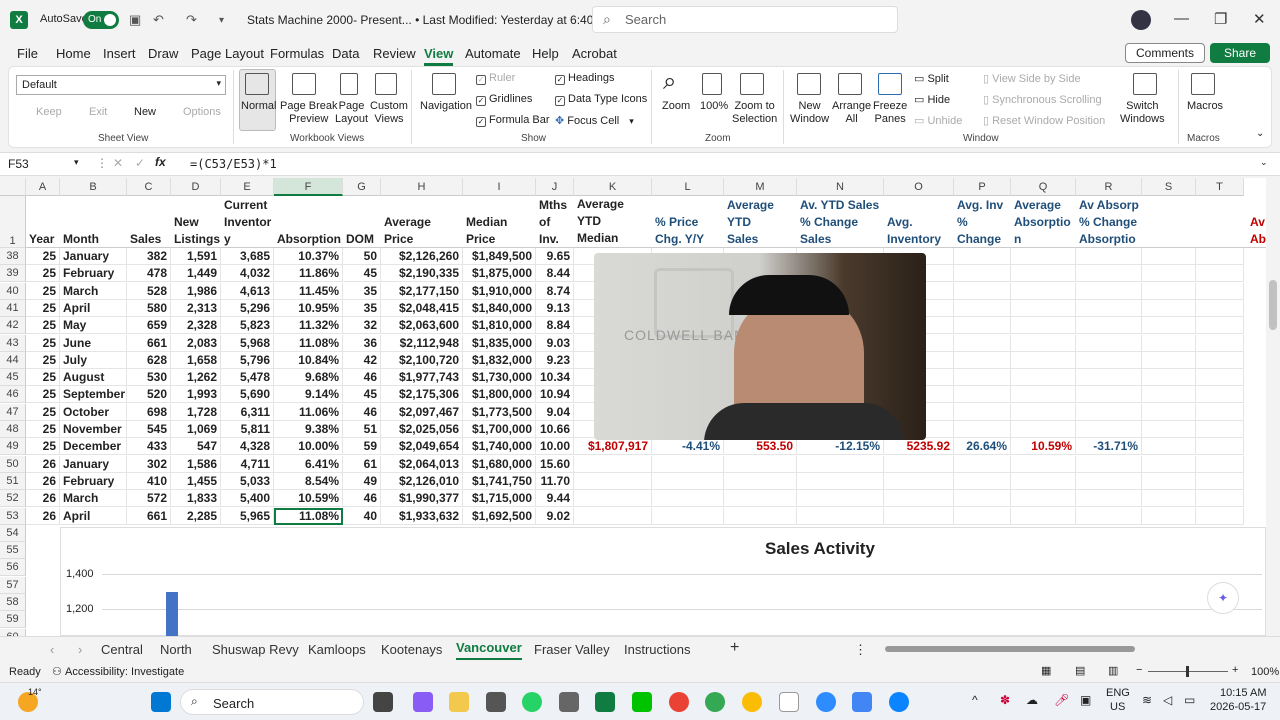 This screenshot has height=720, width=1280. I want to click on row-header: 60, so click(13, 632).